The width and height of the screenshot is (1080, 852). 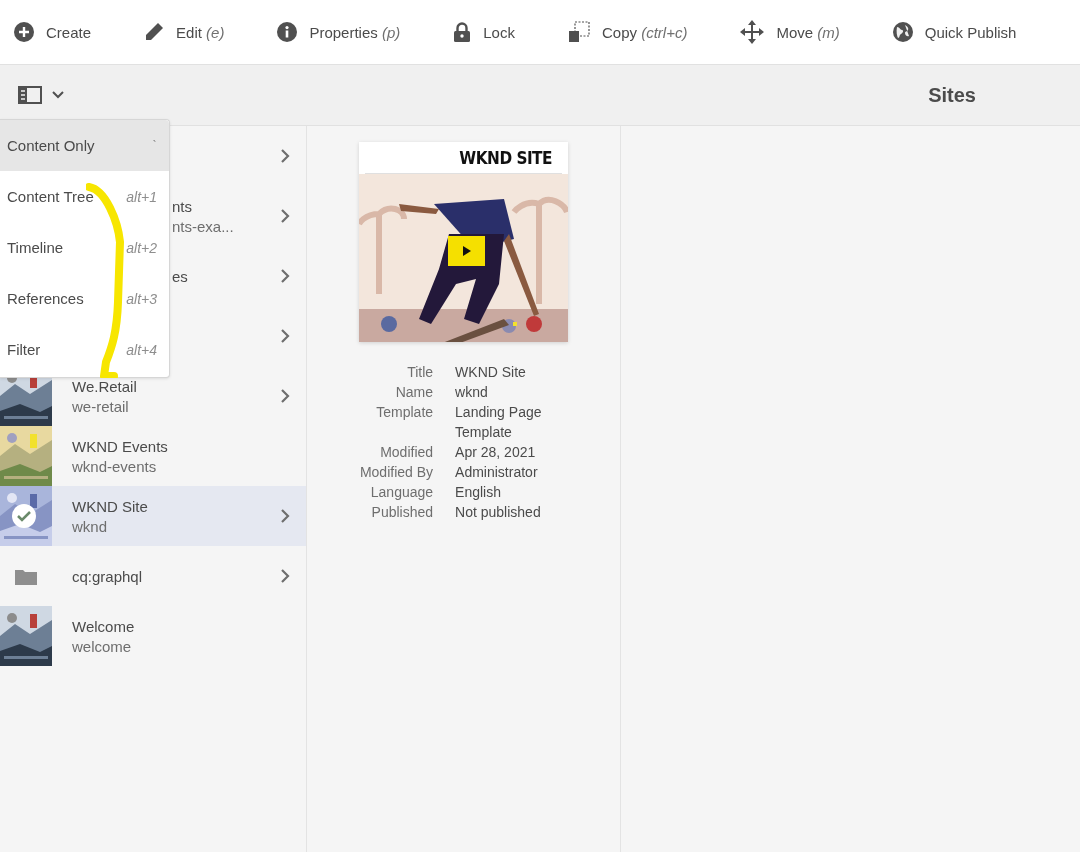 I want to click on property-label: Name, so click(x=414, y=392).